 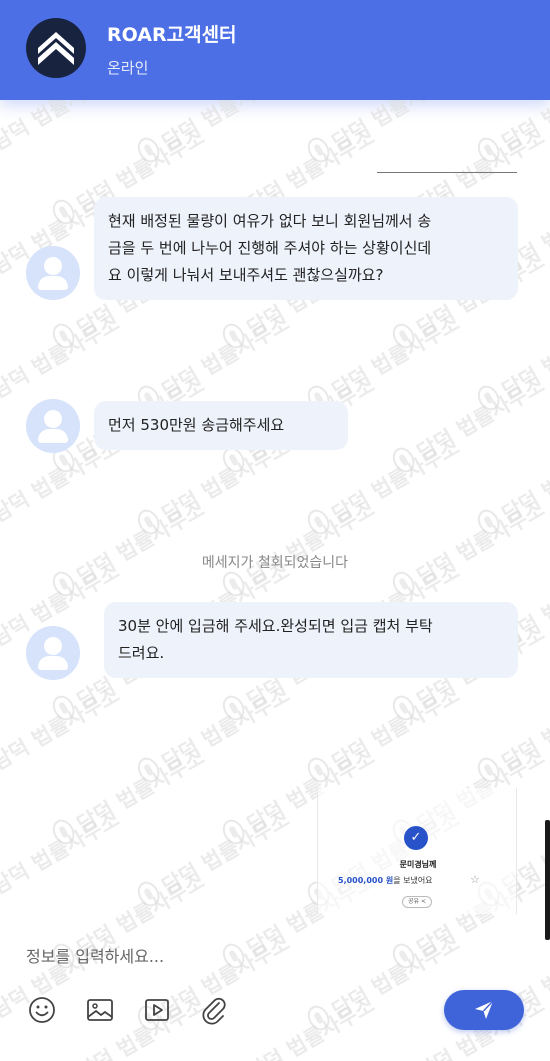 What do you see at coordinates (417, 851) in the screenshot?
I see `transfer-receipt-image: ✓ 문미경님께 5,000,000 원을 보냈어요 ☆ 공유 <` at bounding box center [417, 851].